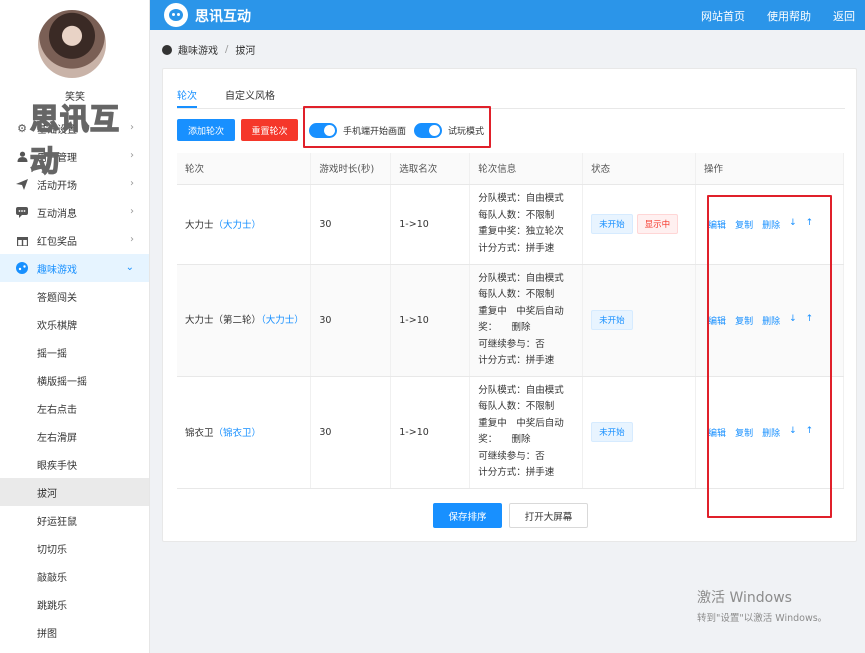 The height and width of the screenshot is (653, 865). I want to click on sidebar-item-fun-games: 趣味游戏 ⌄, so click(74, 268).